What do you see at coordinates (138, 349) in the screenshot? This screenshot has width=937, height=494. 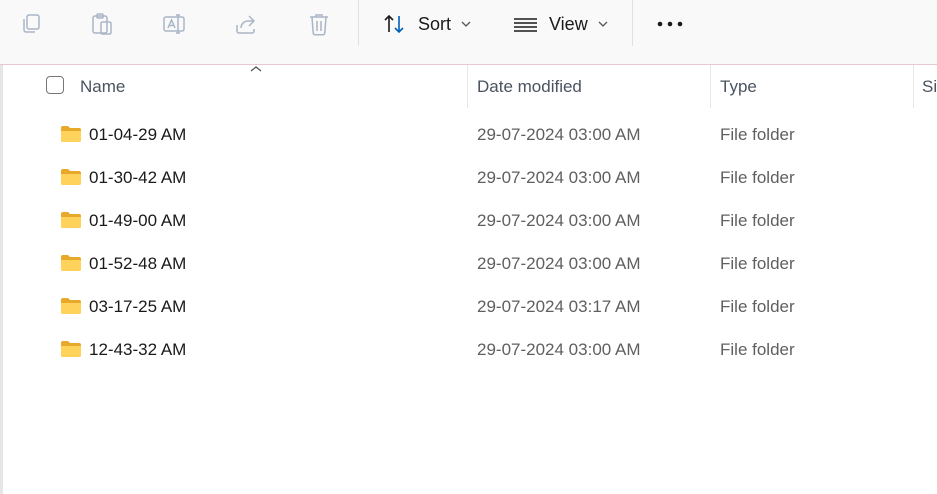 I see `file-name: 12-43-32 AM` at bounding box center [138, 349].